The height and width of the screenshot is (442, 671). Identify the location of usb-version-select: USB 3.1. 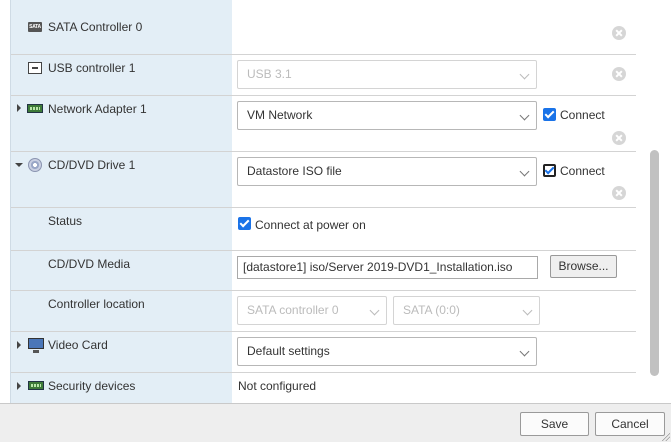
(387, 74).